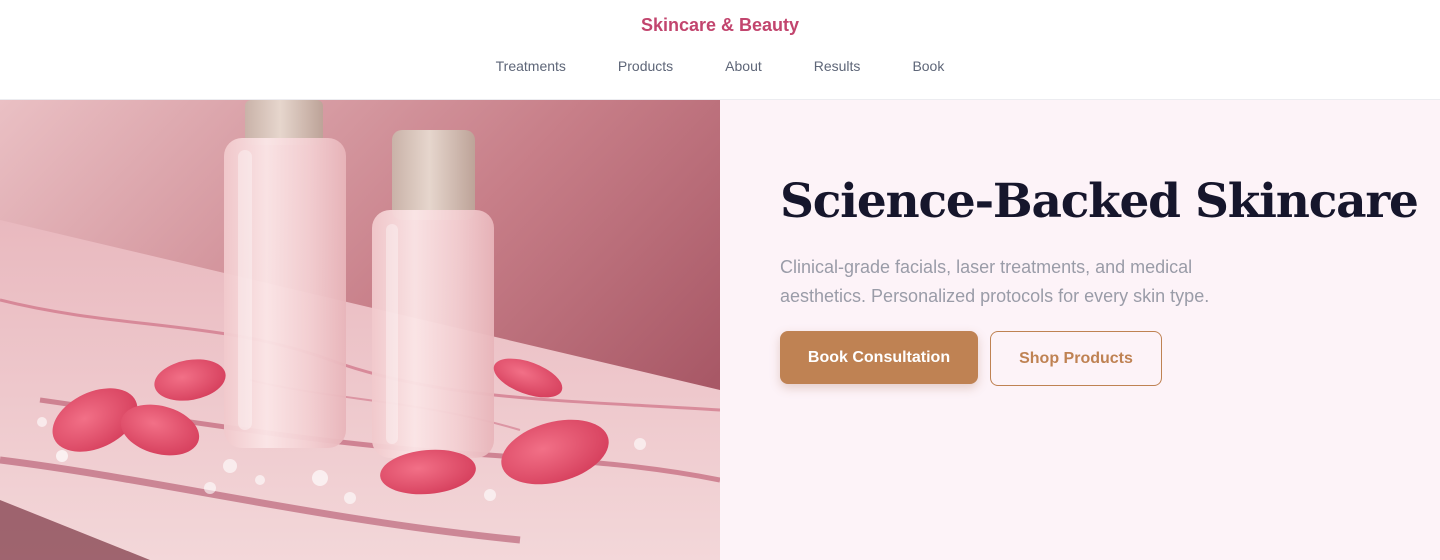  I want to click on nav-item-about: About, so click(743, 66).